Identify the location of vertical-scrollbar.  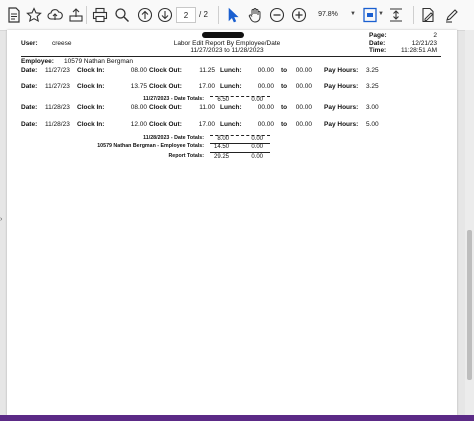
(469, 222).